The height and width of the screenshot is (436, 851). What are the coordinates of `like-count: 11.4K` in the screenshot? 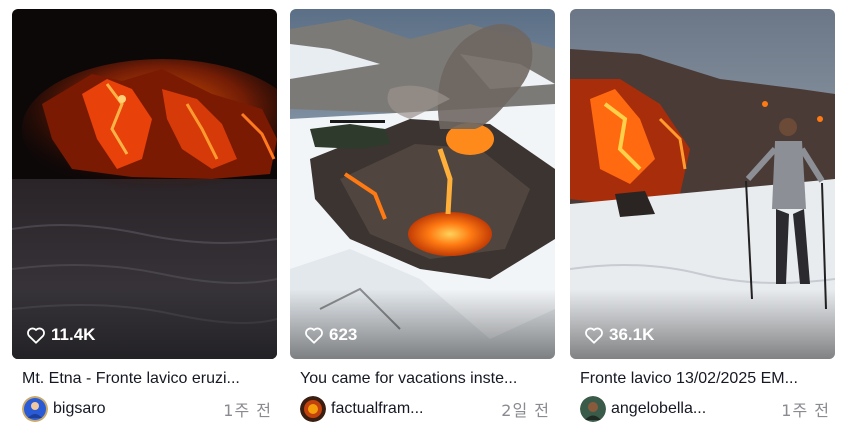 It's located at (60, 335).